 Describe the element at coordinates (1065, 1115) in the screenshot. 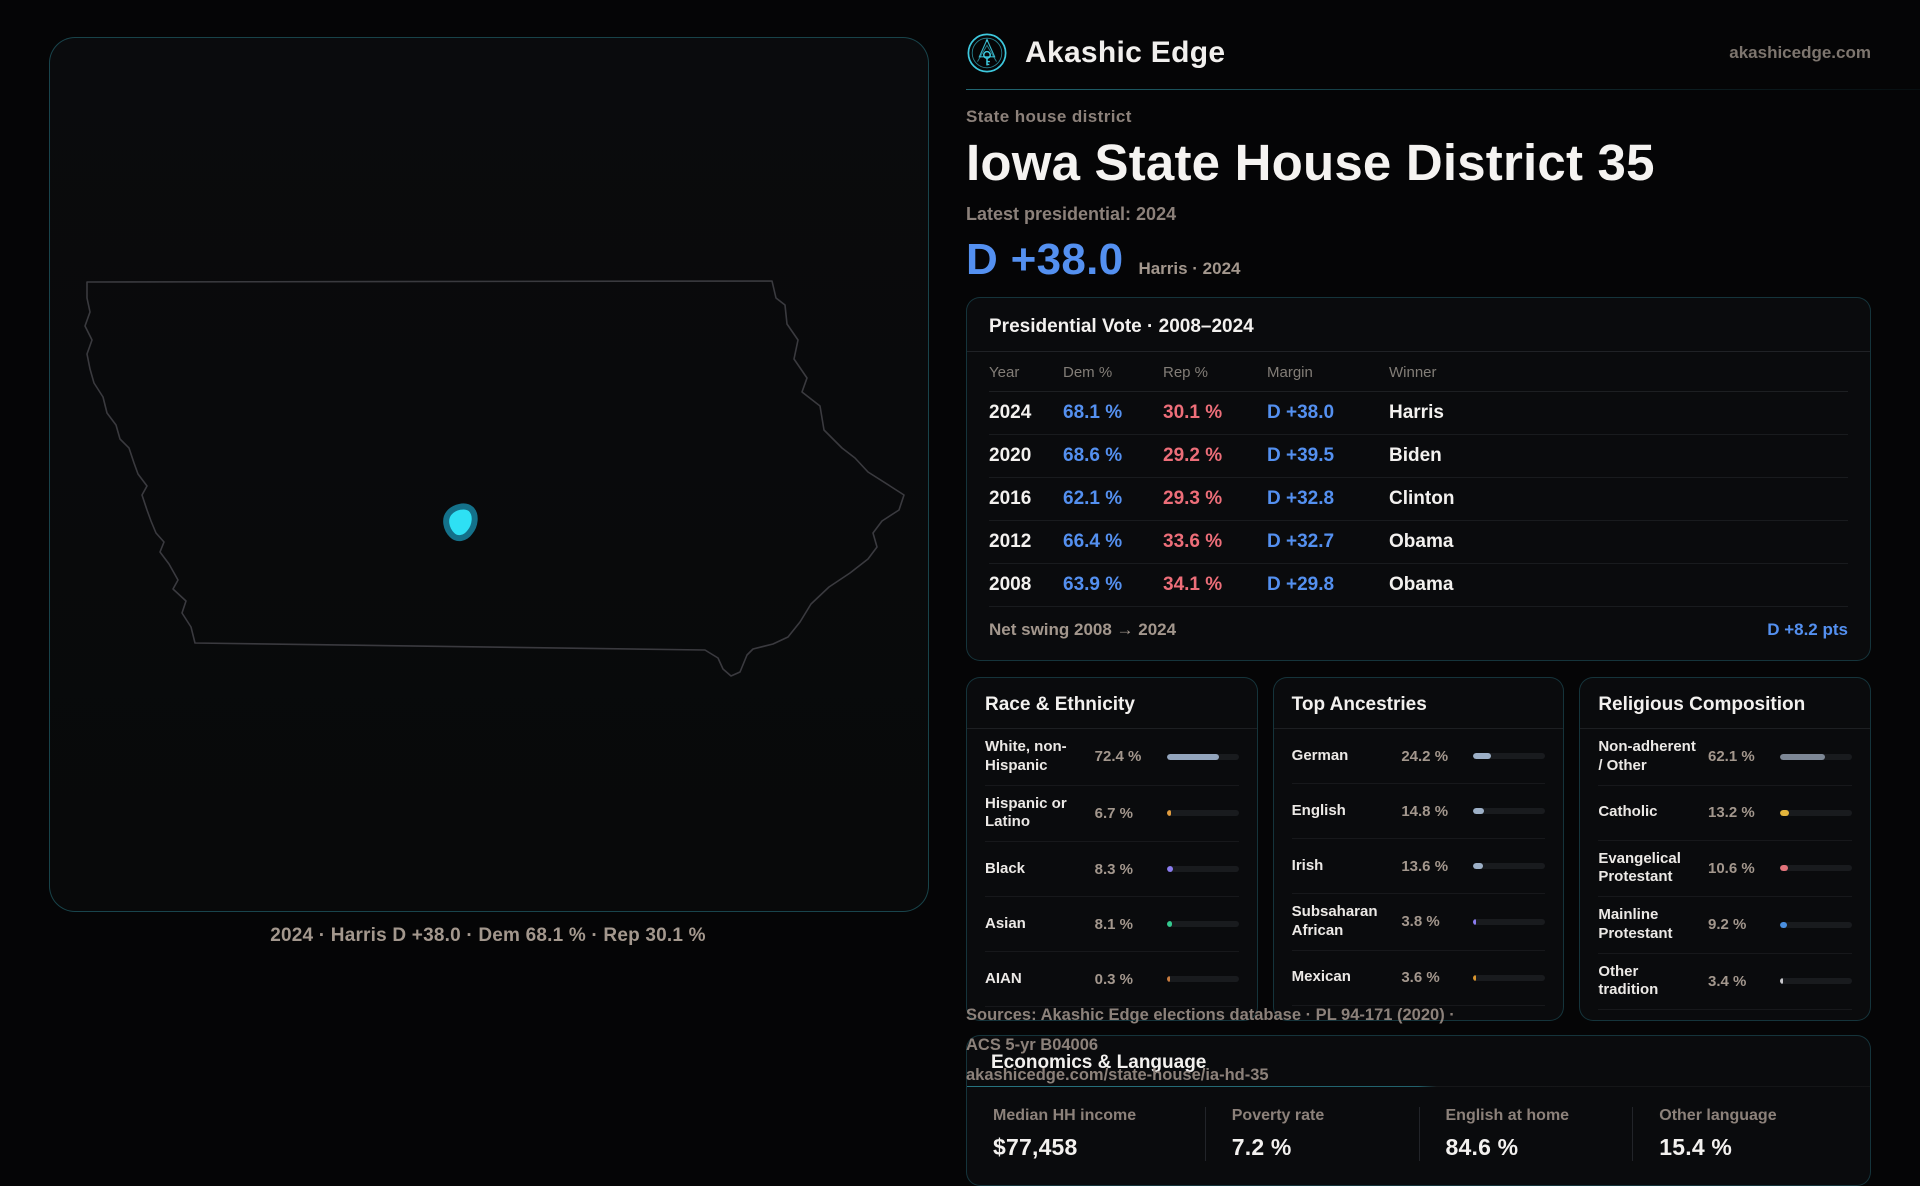

I see `economics-stat-label: Median HH income` at that location.